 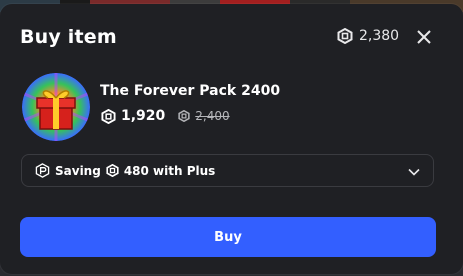 What do you see at coordinates (227, 170) in the screenshot?
I see `plus-savings-dropdown: Saving 480 with Plus` at bounding box center [227, 170].